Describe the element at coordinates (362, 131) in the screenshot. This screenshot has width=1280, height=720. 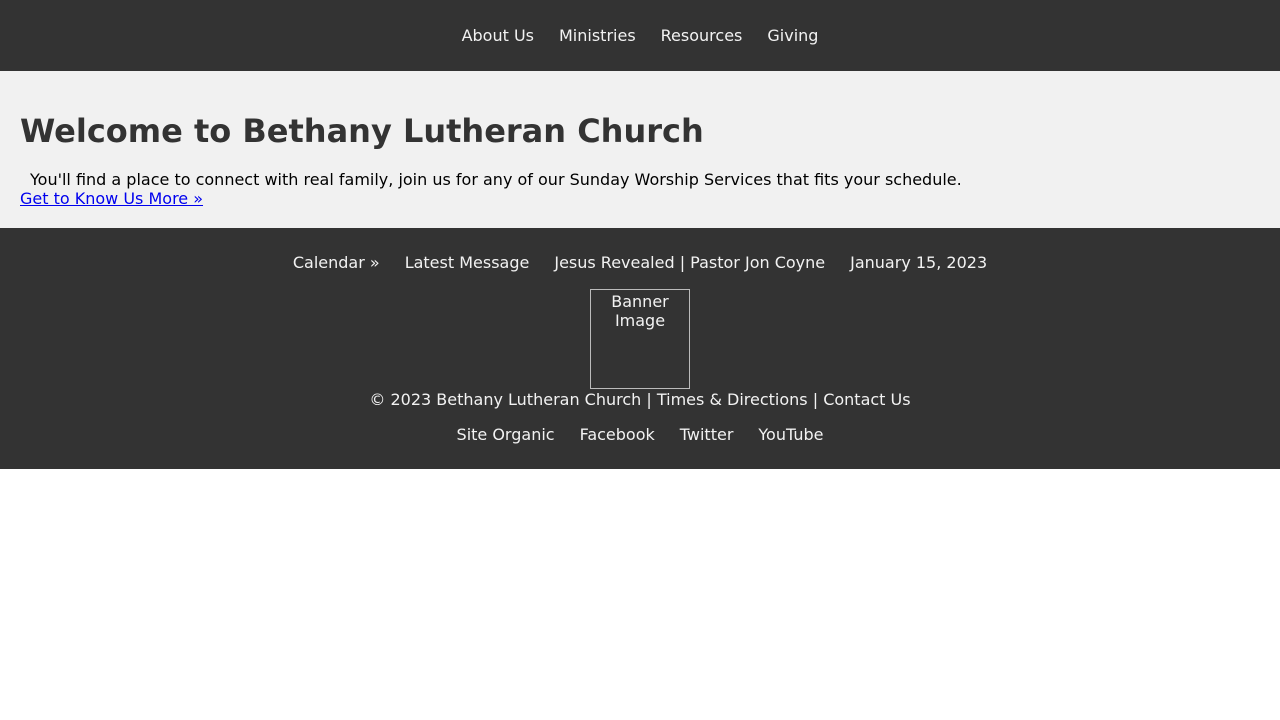
I see `page-title: Welcome to Bethany Lutheran Church` at that location.